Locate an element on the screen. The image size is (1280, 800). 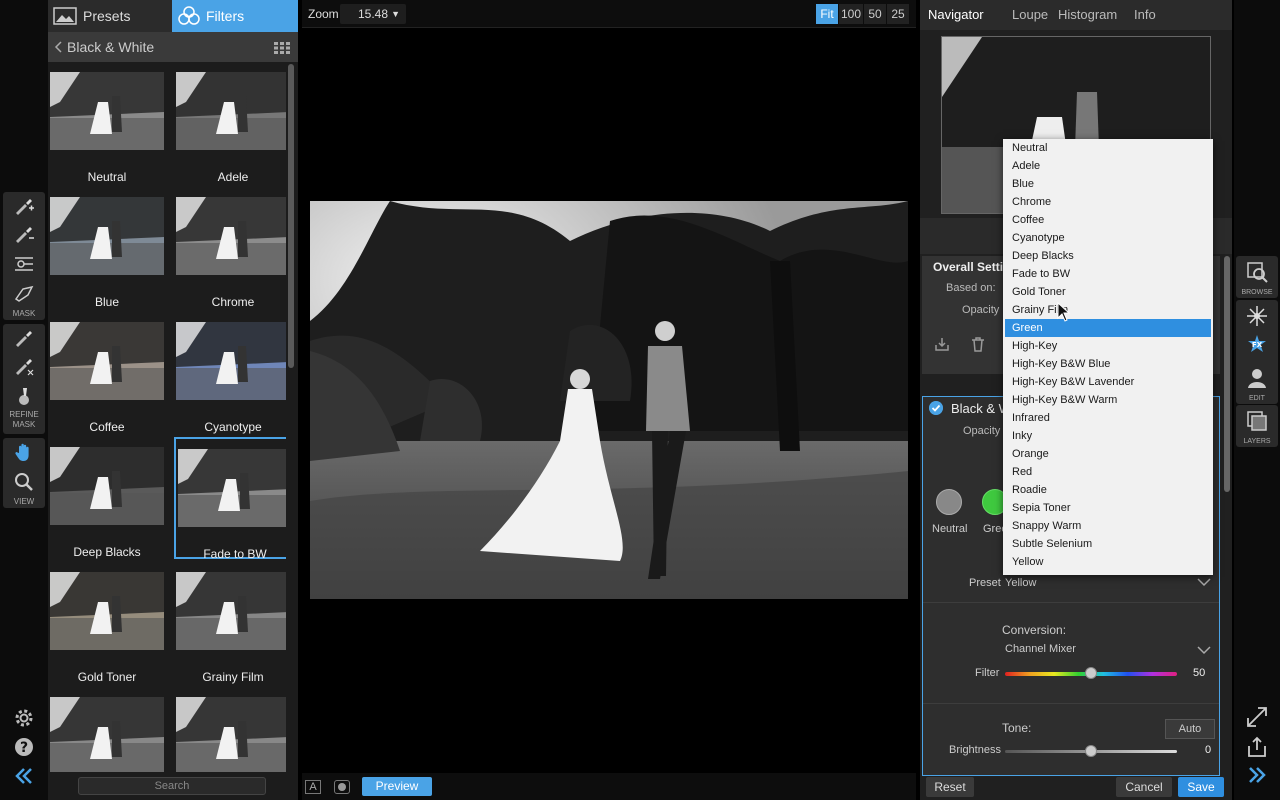
hand-icon is located at coordinates (22, 452).